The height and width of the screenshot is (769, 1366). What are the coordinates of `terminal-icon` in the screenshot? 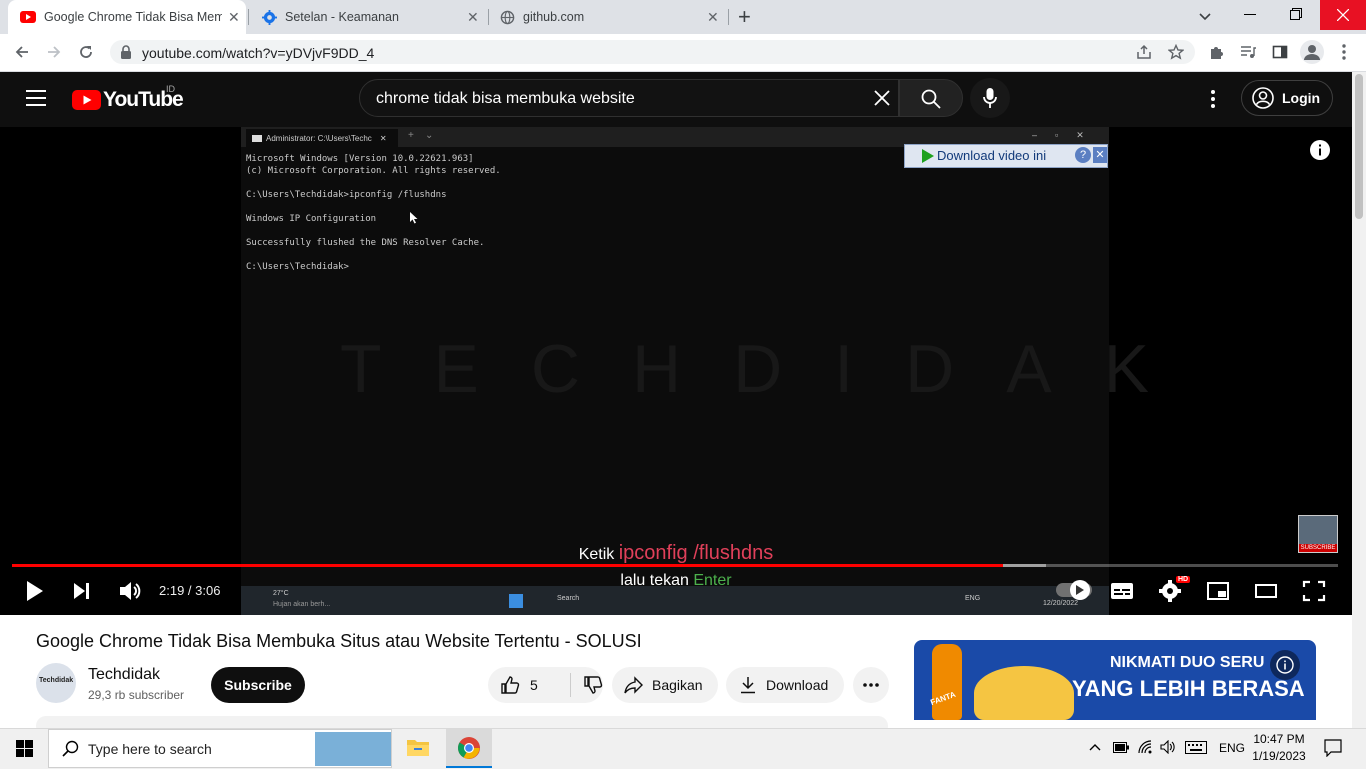 It's located at (257, 138).